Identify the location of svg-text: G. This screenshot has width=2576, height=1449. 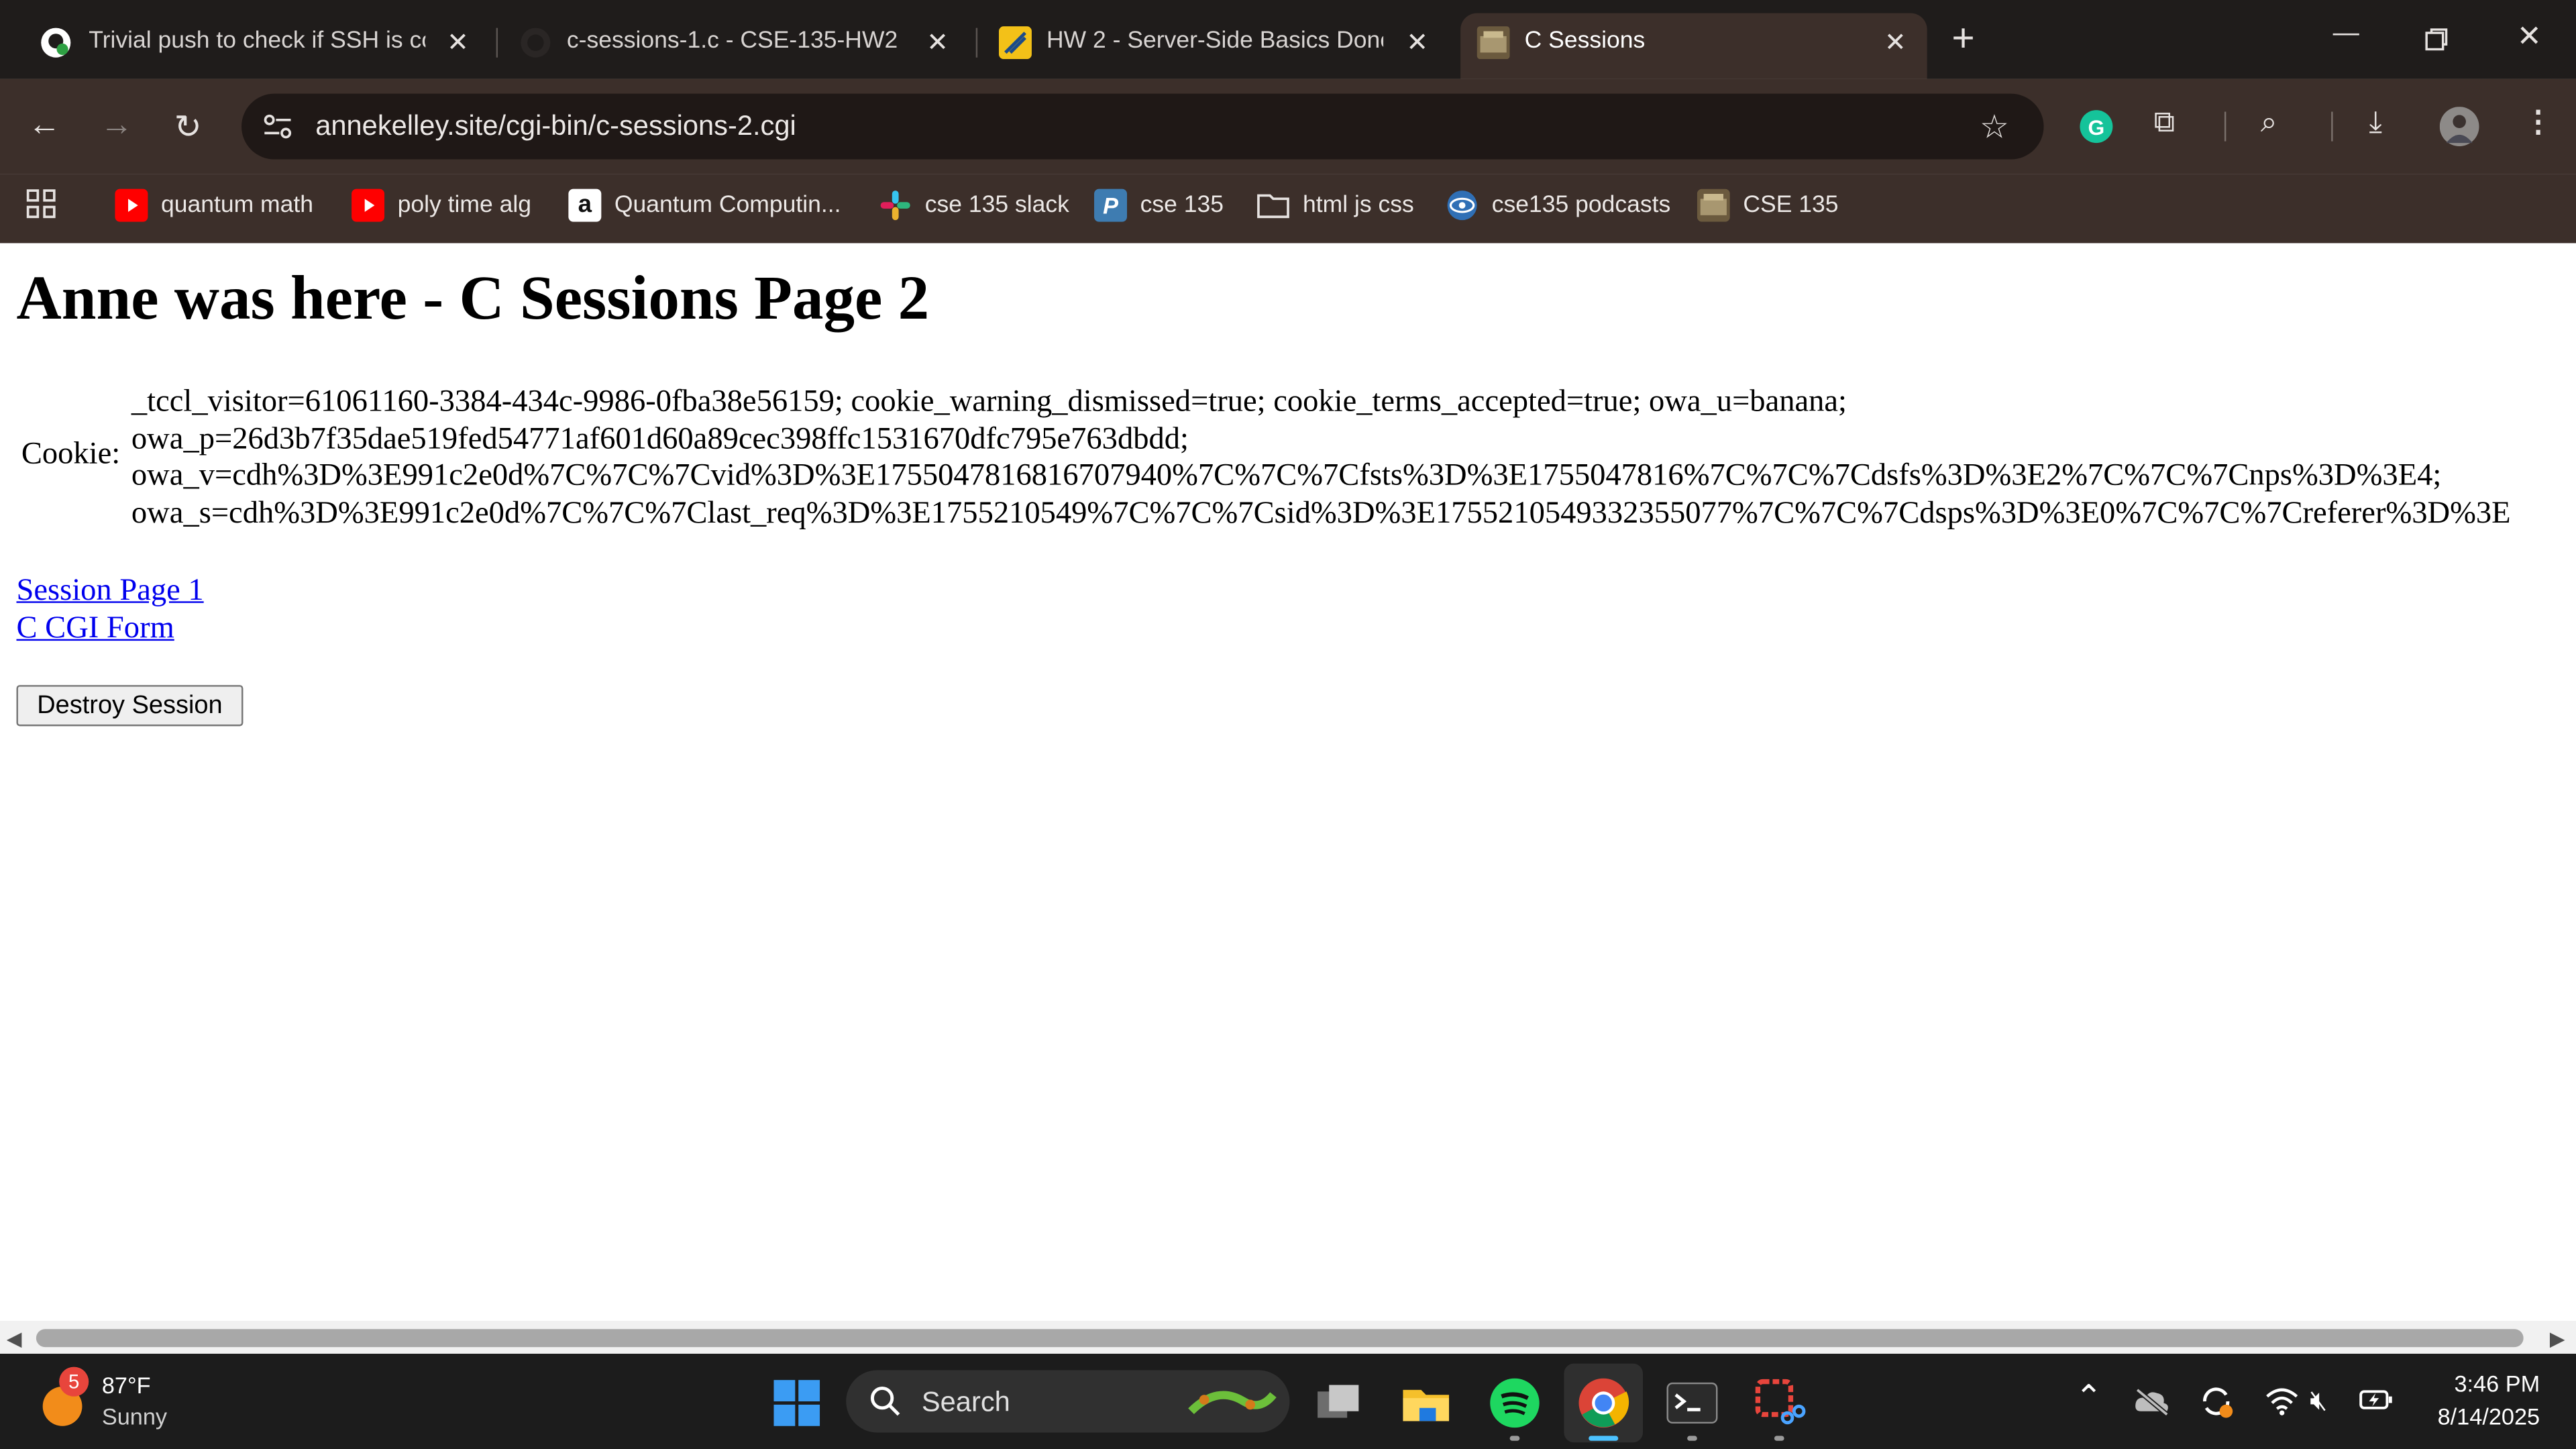
(2096, 127).